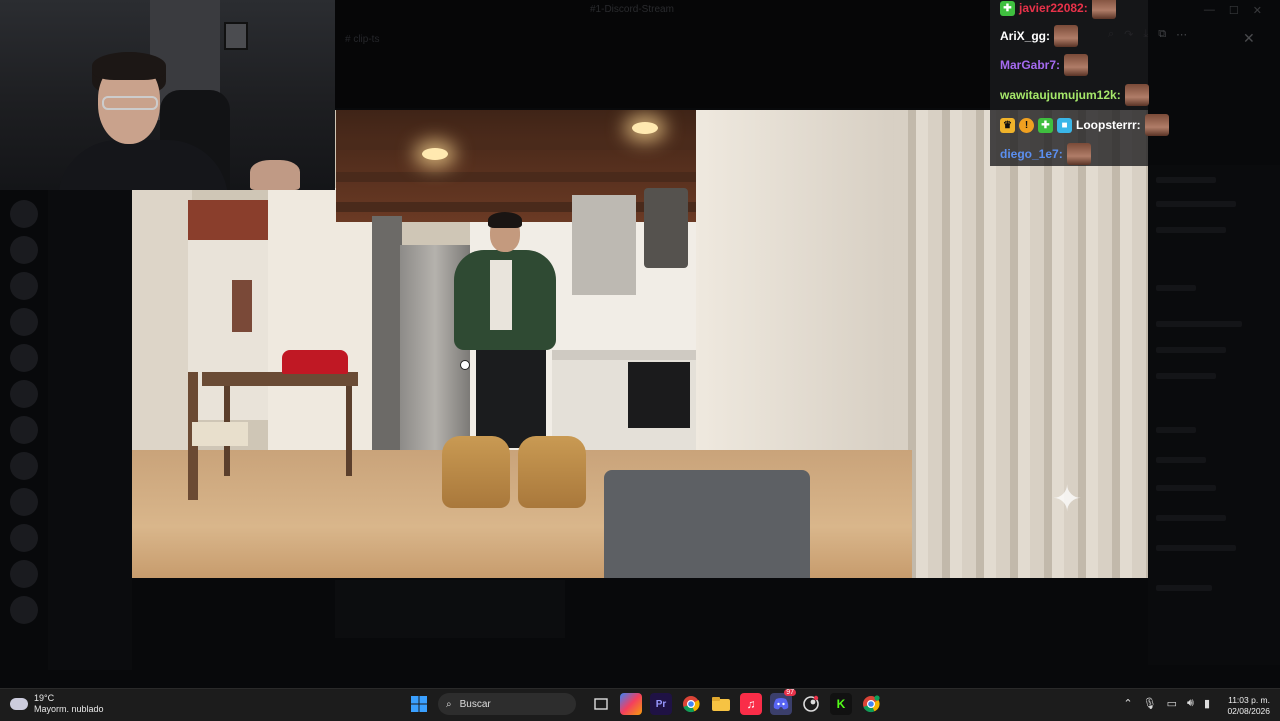  What do you see at coordinates (1181, 34) in the screenshot?
I see `more-icon: ⋯` at bounding box center [1181, 34].